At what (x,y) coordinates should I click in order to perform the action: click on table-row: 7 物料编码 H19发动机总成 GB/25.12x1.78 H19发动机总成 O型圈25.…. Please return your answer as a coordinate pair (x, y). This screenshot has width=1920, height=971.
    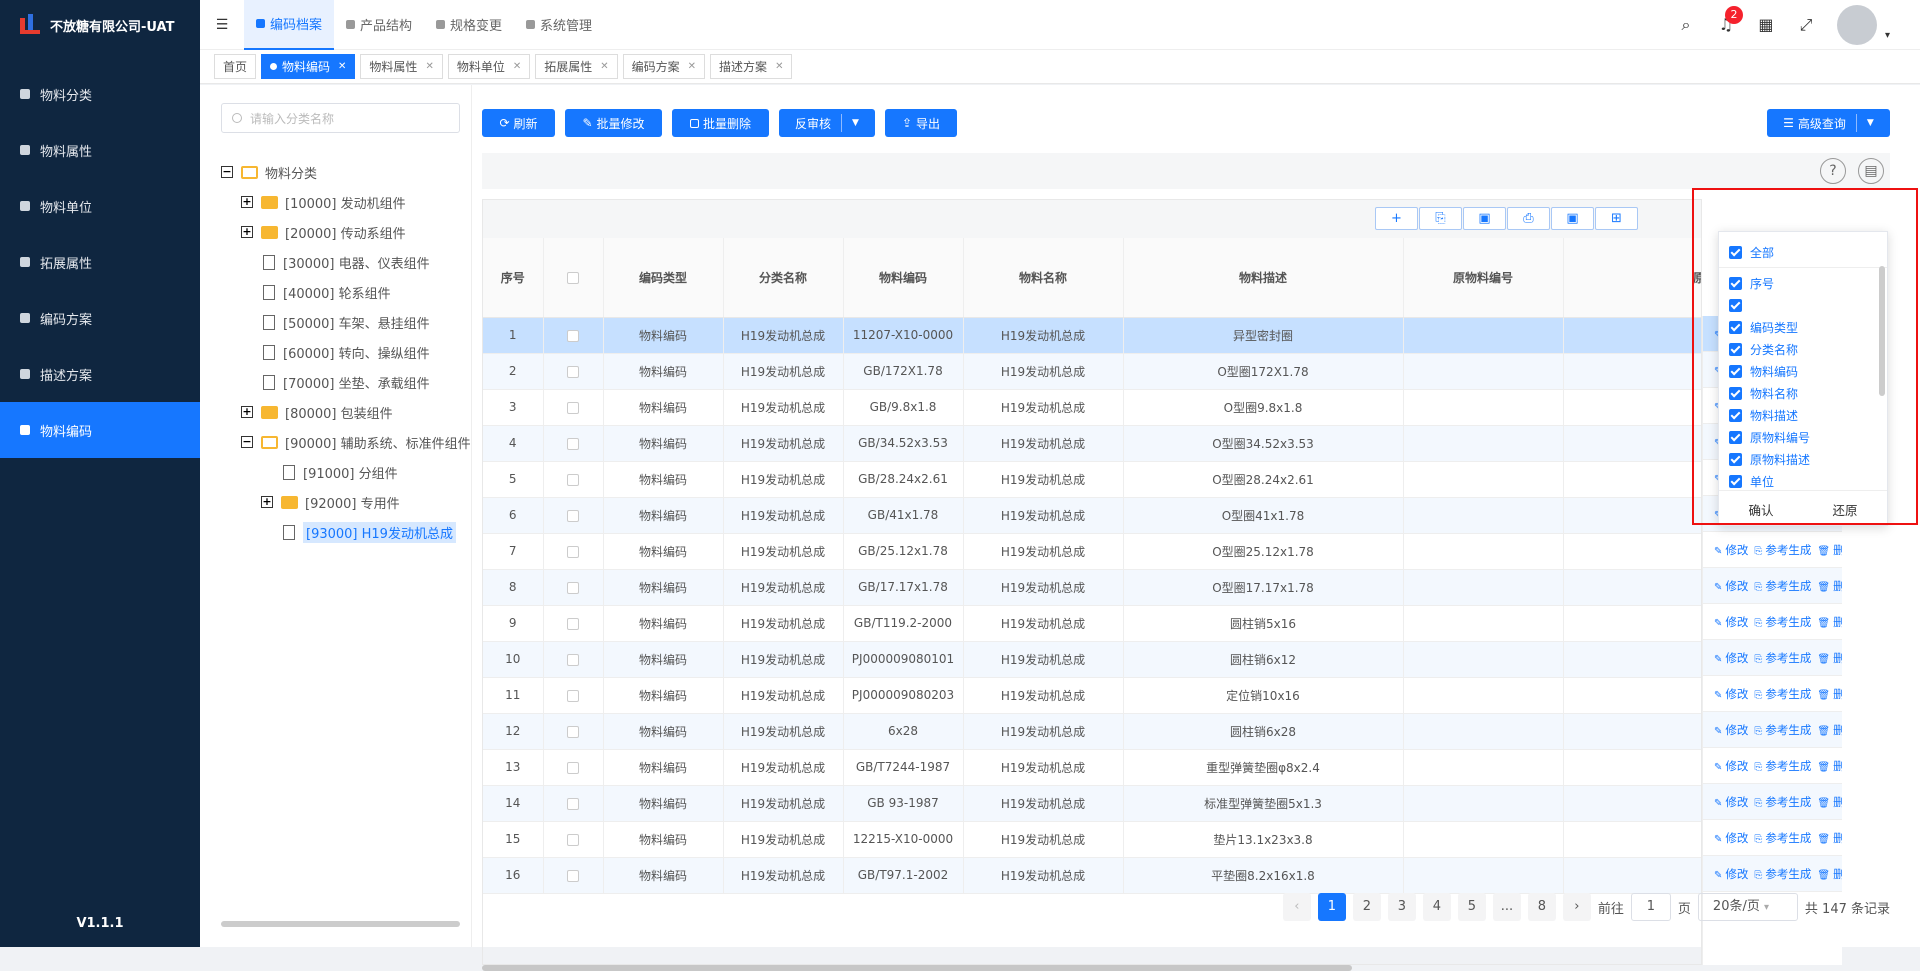
    Looking at the image, I should click on (1092, 551).